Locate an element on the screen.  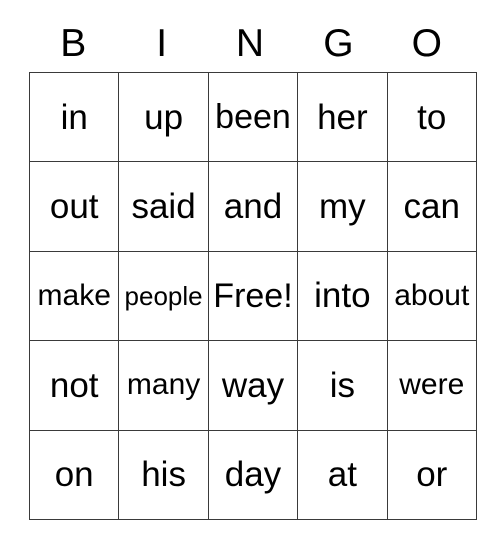
bingo-cell: make is located at coordinates (74, 296).